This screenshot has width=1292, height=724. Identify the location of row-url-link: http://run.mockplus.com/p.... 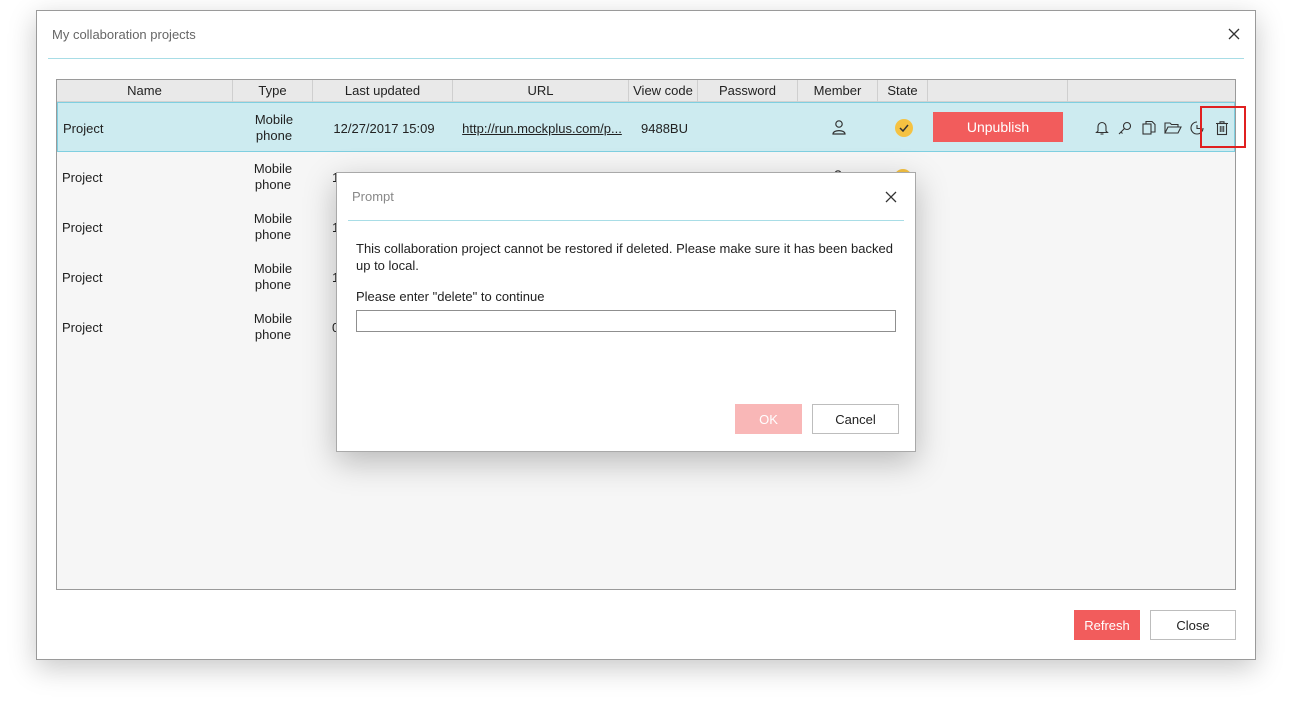
(542, 128).